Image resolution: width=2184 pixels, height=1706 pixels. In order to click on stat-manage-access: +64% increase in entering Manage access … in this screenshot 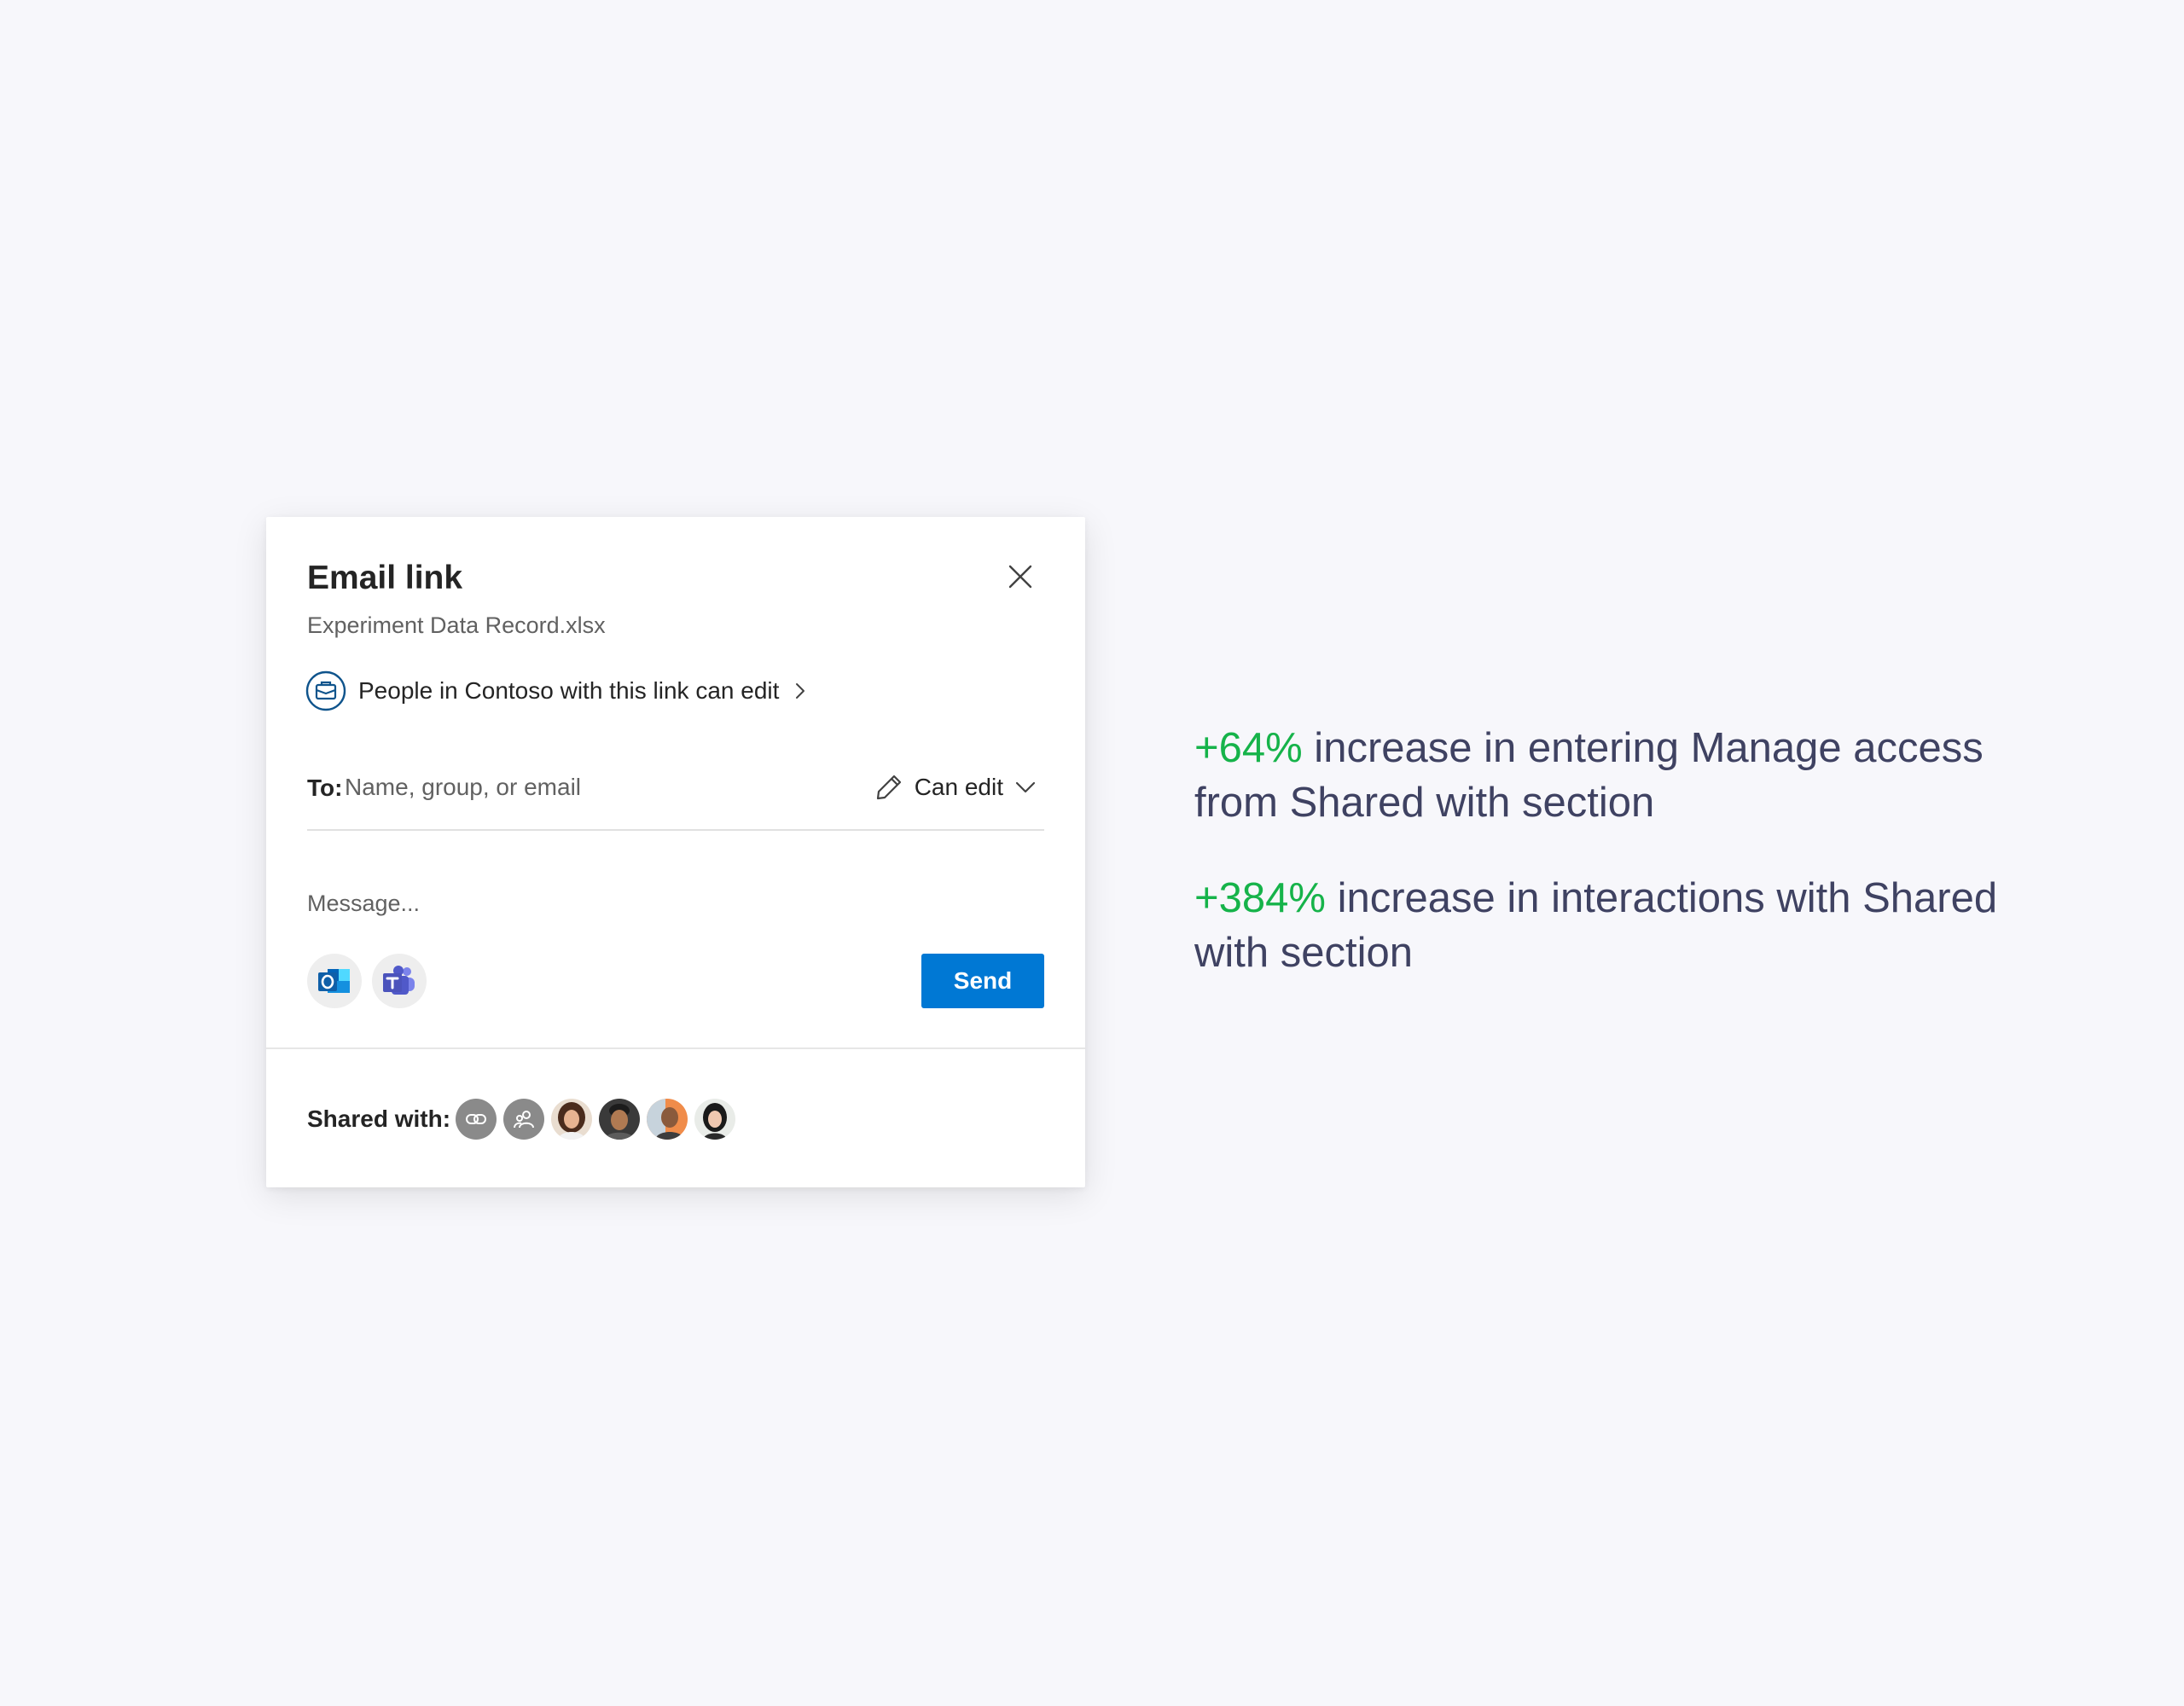, I will do `click(1621, 775)`.